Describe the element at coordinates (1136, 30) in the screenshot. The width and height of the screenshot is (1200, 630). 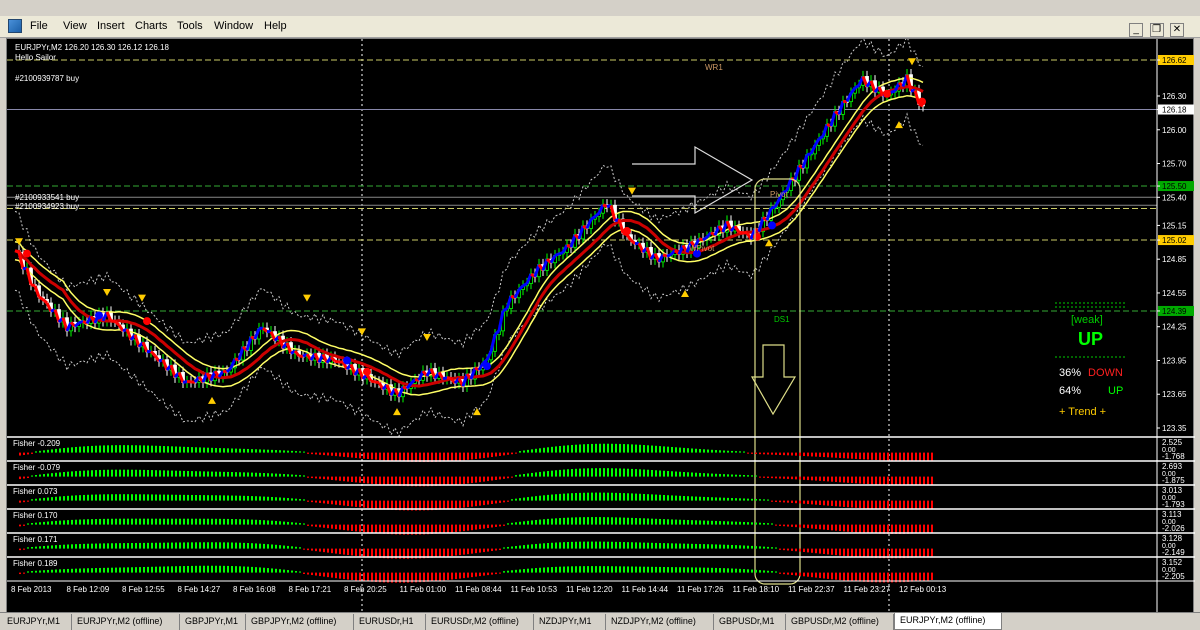
I see `minimize-button: _` at that location.